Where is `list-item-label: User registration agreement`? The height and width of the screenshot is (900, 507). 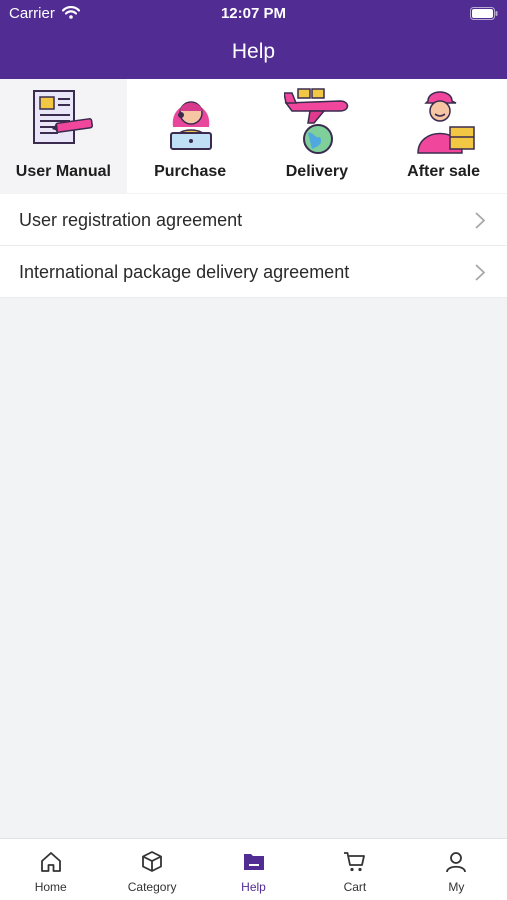 list-item-label: User registration agreement is located at coordinates (131, 220).